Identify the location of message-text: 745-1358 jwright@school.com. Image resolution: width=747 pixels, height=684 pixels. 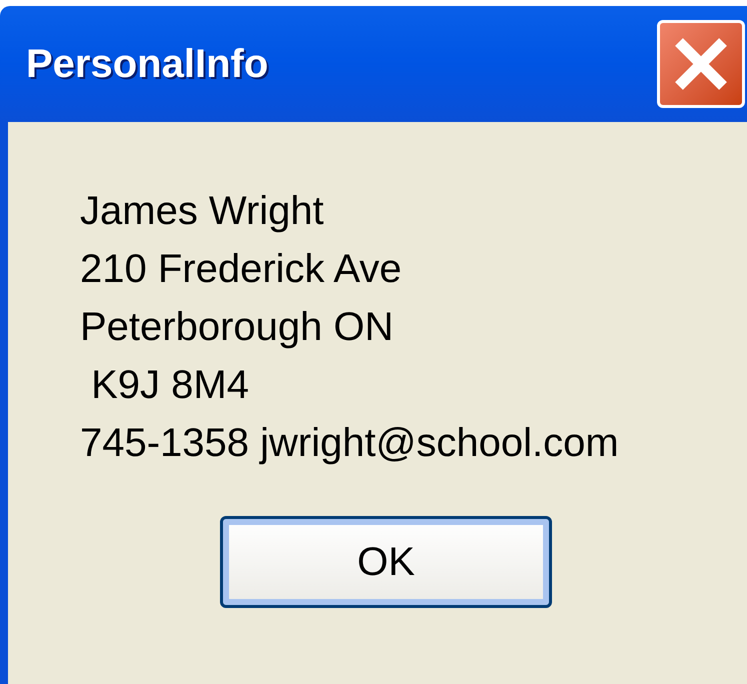
(350, 443).